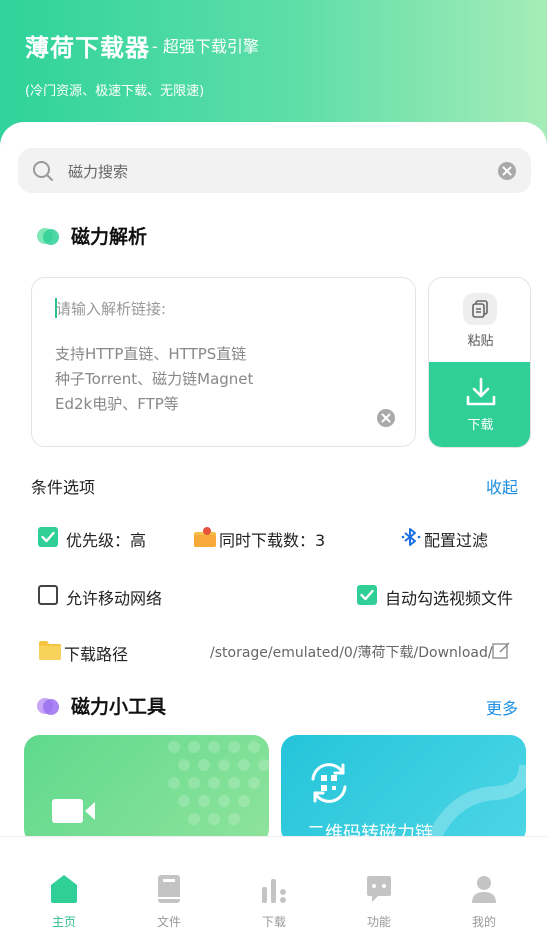  I want to click on concurrent-downloads-button: 同时下载数：3, so click(272, 539).